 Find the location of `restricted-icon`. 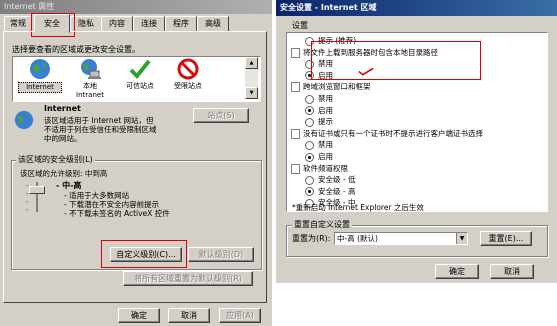

restricted-icon is located at coordinates (188, 69).